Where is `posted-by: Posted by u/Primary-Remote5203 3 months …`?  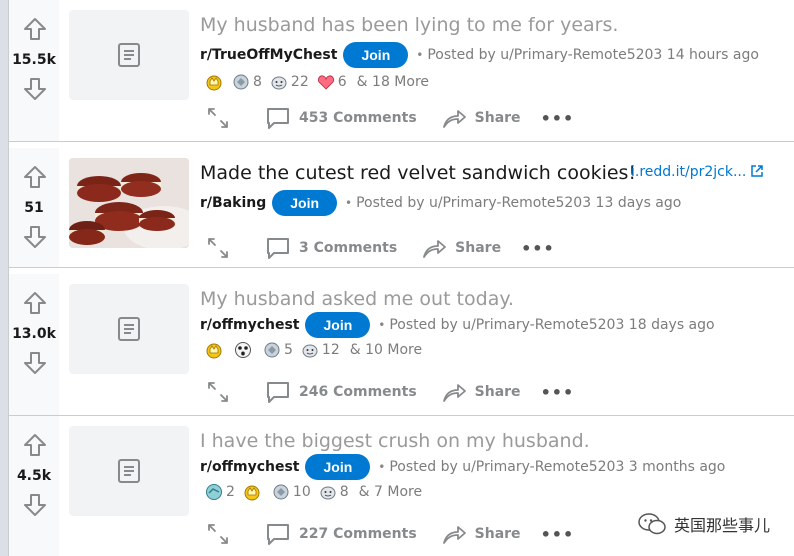
posted-by: Posted by u/Primary-Remote5203 3 months … is located at coordinates (557, 467).